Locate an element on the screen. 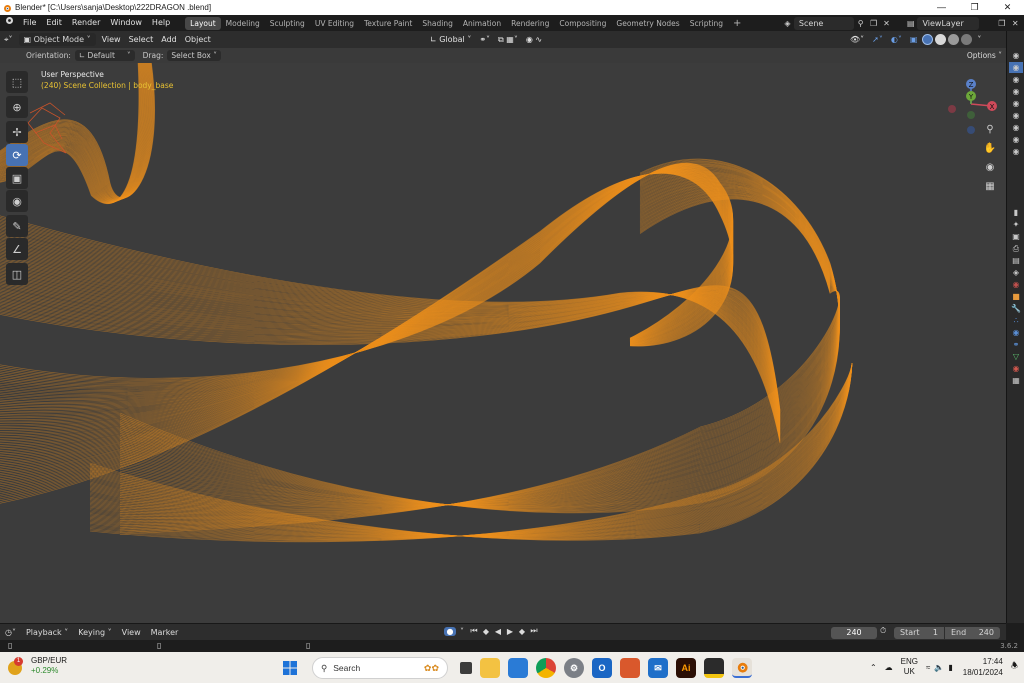 Image resolution: width=1024 pixels, height=683 pixels. stopwatch-icon: ⏱ is located at coordinates (883, 631).